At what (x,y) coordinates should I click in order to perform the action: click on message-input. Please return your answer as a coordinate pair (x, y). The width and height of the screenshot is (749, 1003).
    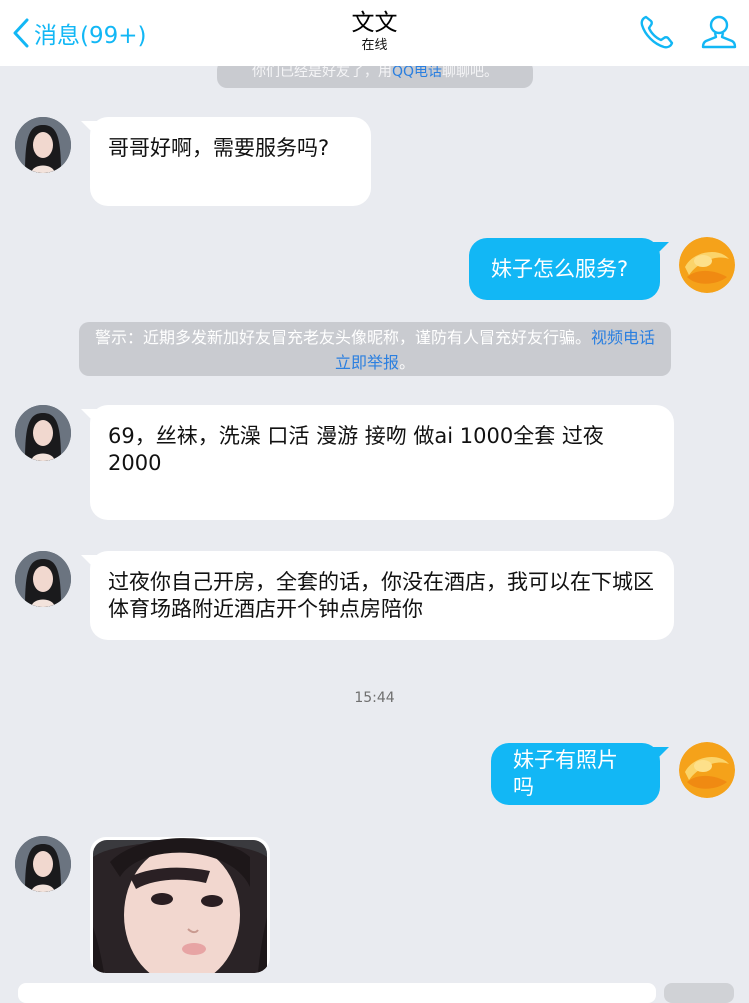
    Looking at the image, I should click on (337, 993).